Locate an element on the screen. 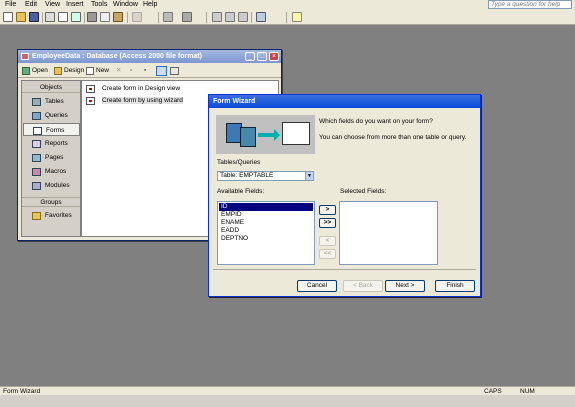 This screenshot has width=575, height=407. object-pages-label: Pages is located at coordinates (54, 157).